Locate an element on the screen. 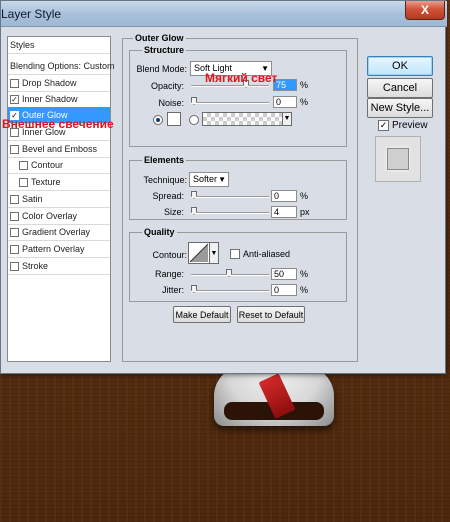 The height and width of the screenshot is (522, 450). opacity-slider is located at coordinates (230, 86).